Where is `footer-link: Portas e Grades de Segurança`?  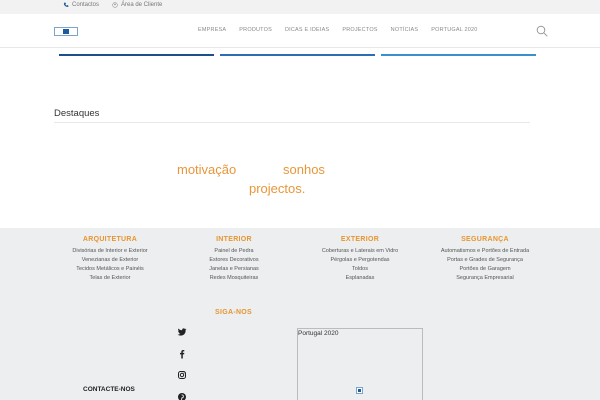 footer-link: Portas e Grades de Segurança is located at coordinates (485, 260).